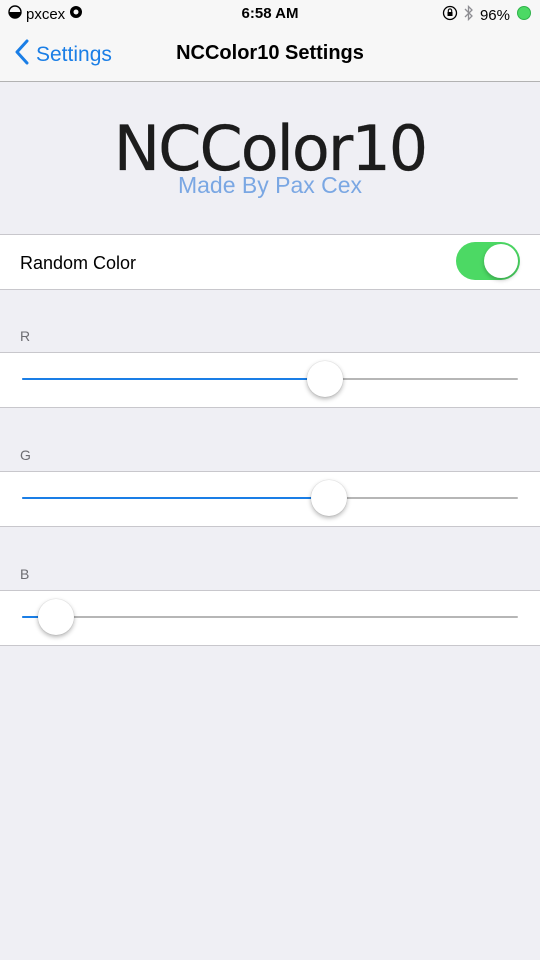 The width and height of the screenshot is (540, 960). What do you see at coordinates (501, 261) in the screenshot?
I see `toggle-knob` at bounding box center [501, 261].